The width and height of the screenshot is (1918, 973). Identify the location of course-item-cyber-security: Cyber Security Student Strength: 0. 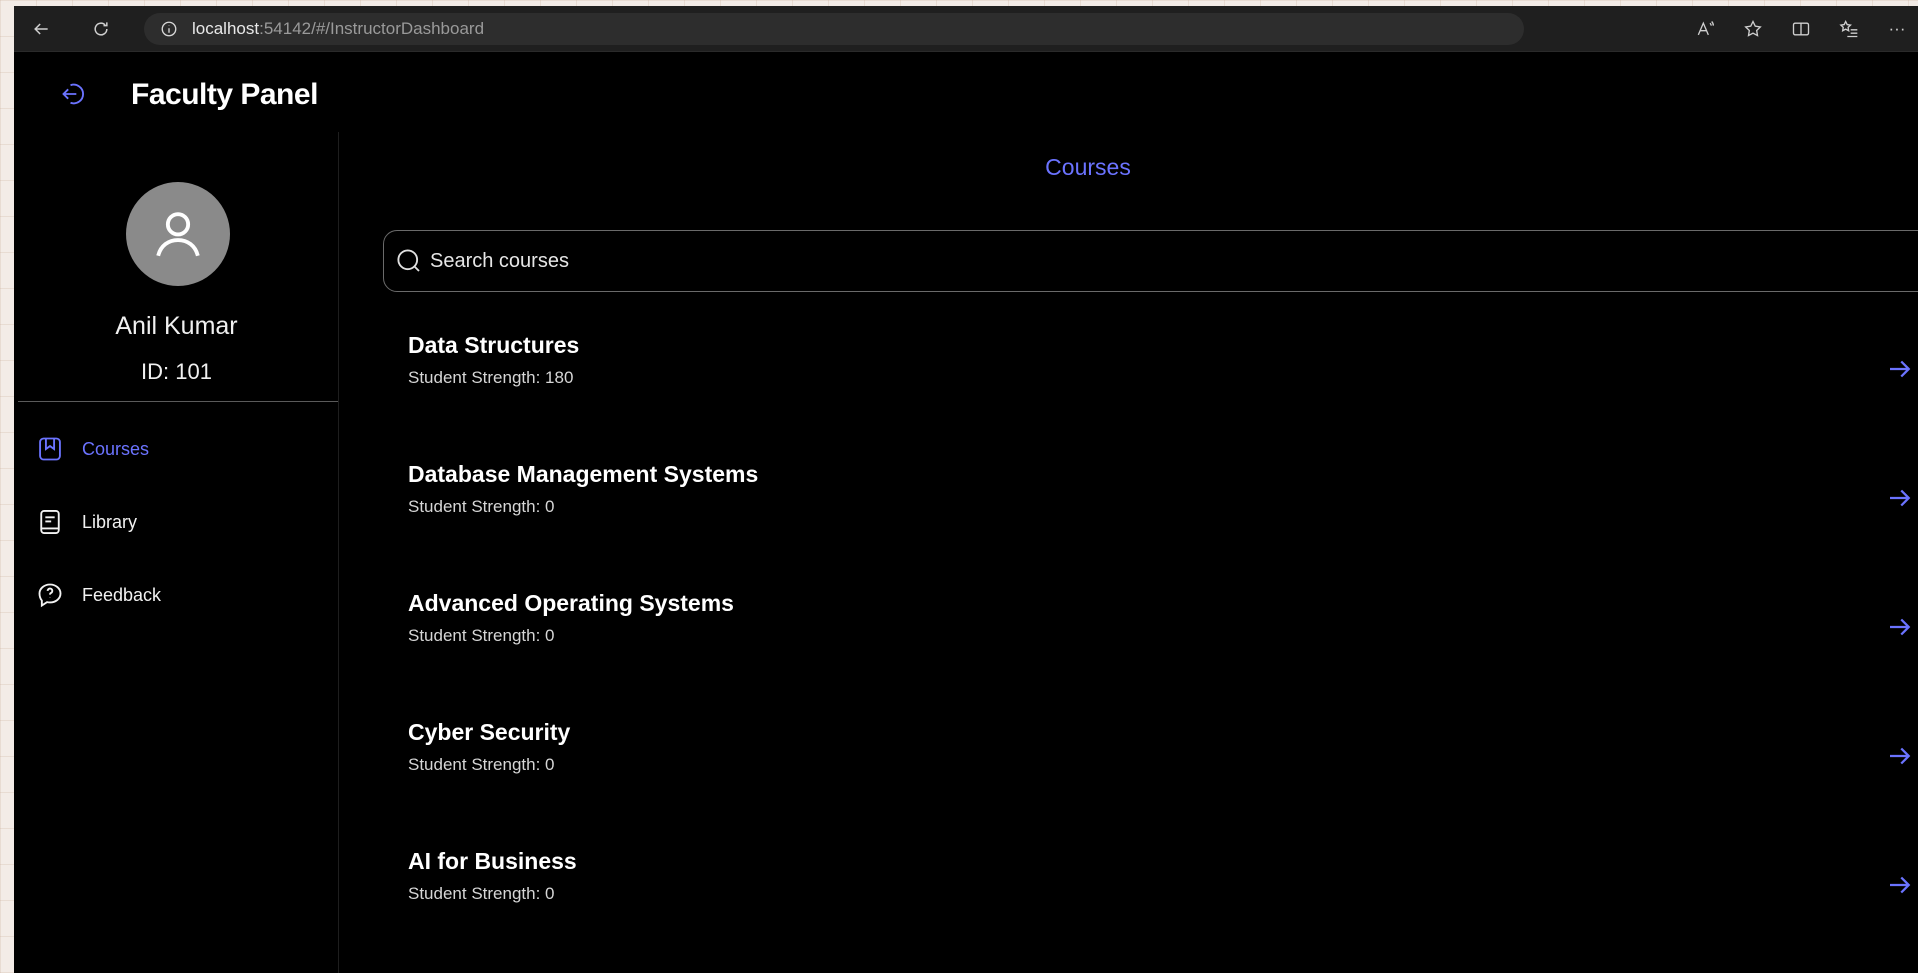
(1129, 754).